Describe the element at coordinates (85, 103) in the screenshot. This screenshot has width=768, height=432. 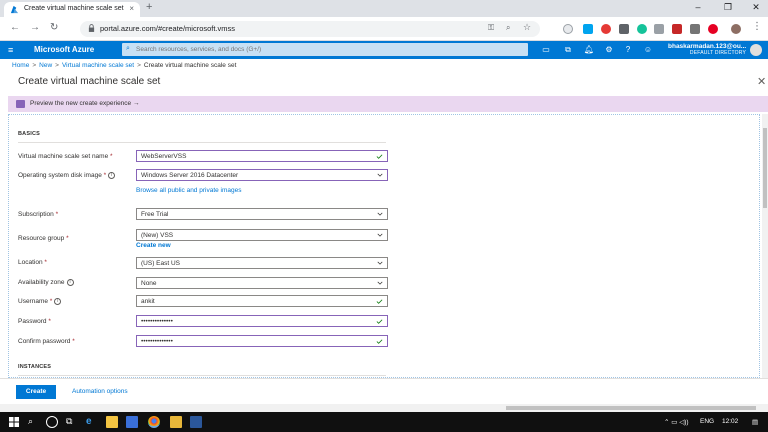
I see `preview-banner-text: Preview the new create experience →` at that location.